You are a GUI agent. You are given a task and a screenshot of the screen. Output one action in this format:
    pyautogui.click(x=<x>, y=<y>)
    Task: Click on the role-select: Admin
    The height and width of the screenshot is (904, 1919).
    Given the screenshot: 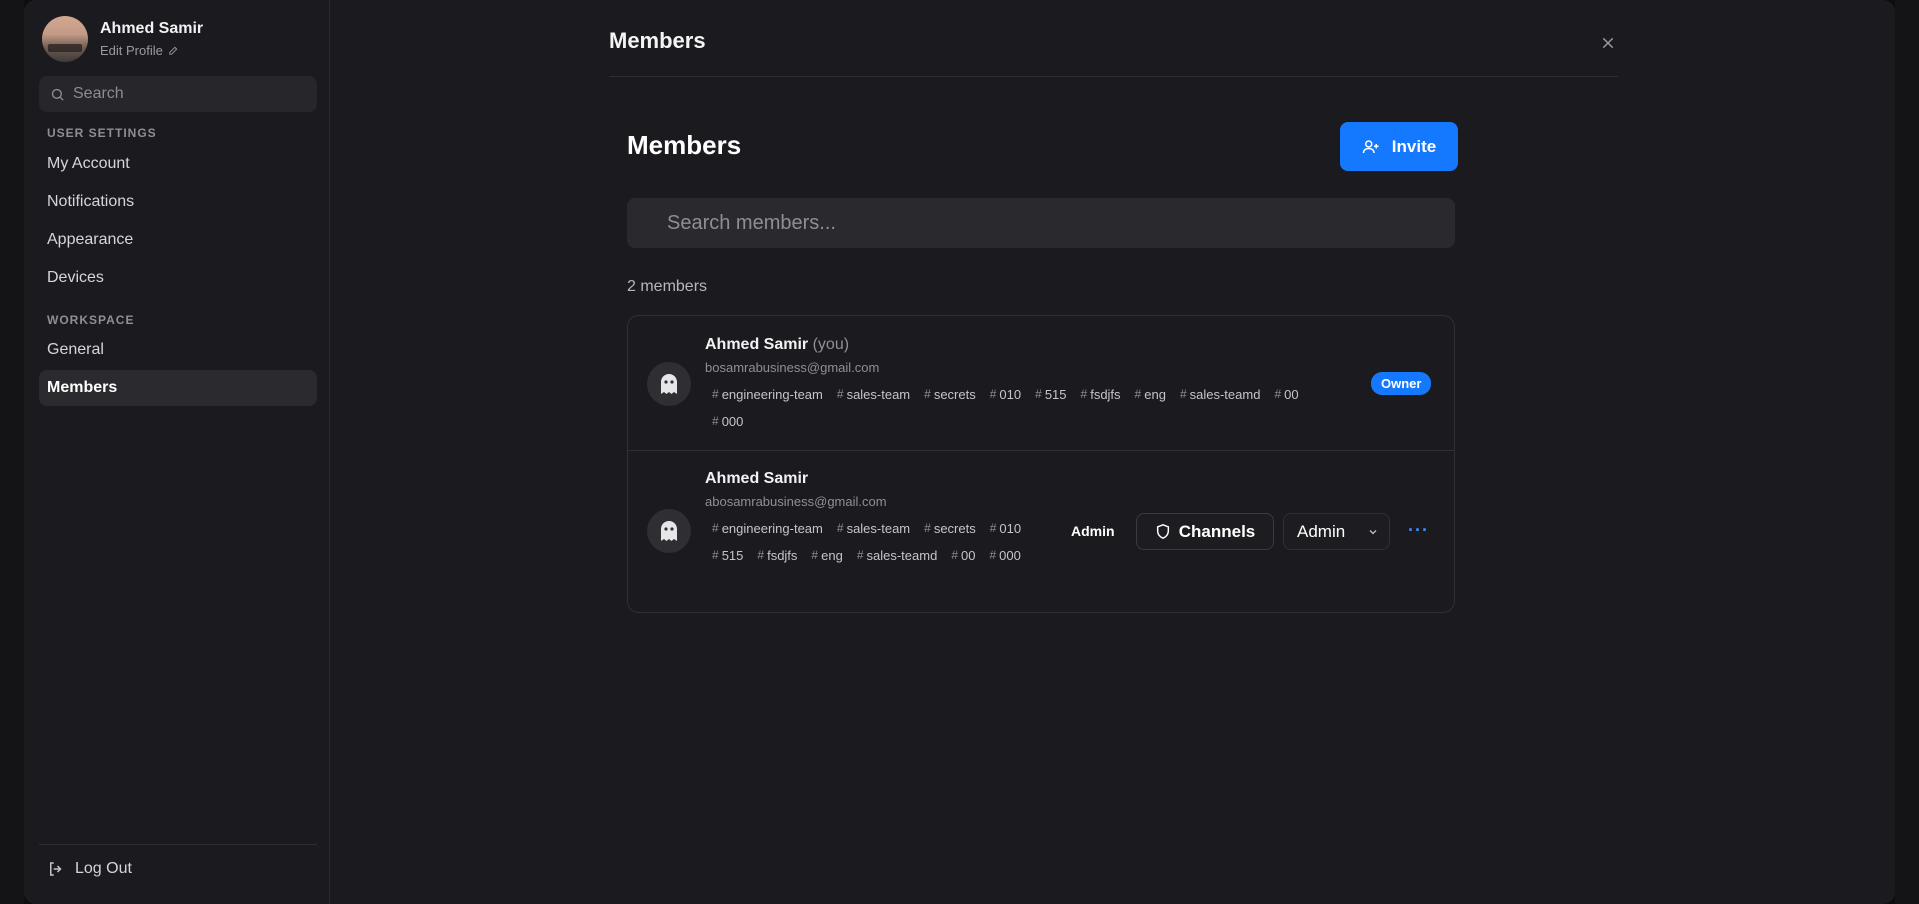 What is the action you would take?
    pyautogui.click(x=1336, y=531)
    